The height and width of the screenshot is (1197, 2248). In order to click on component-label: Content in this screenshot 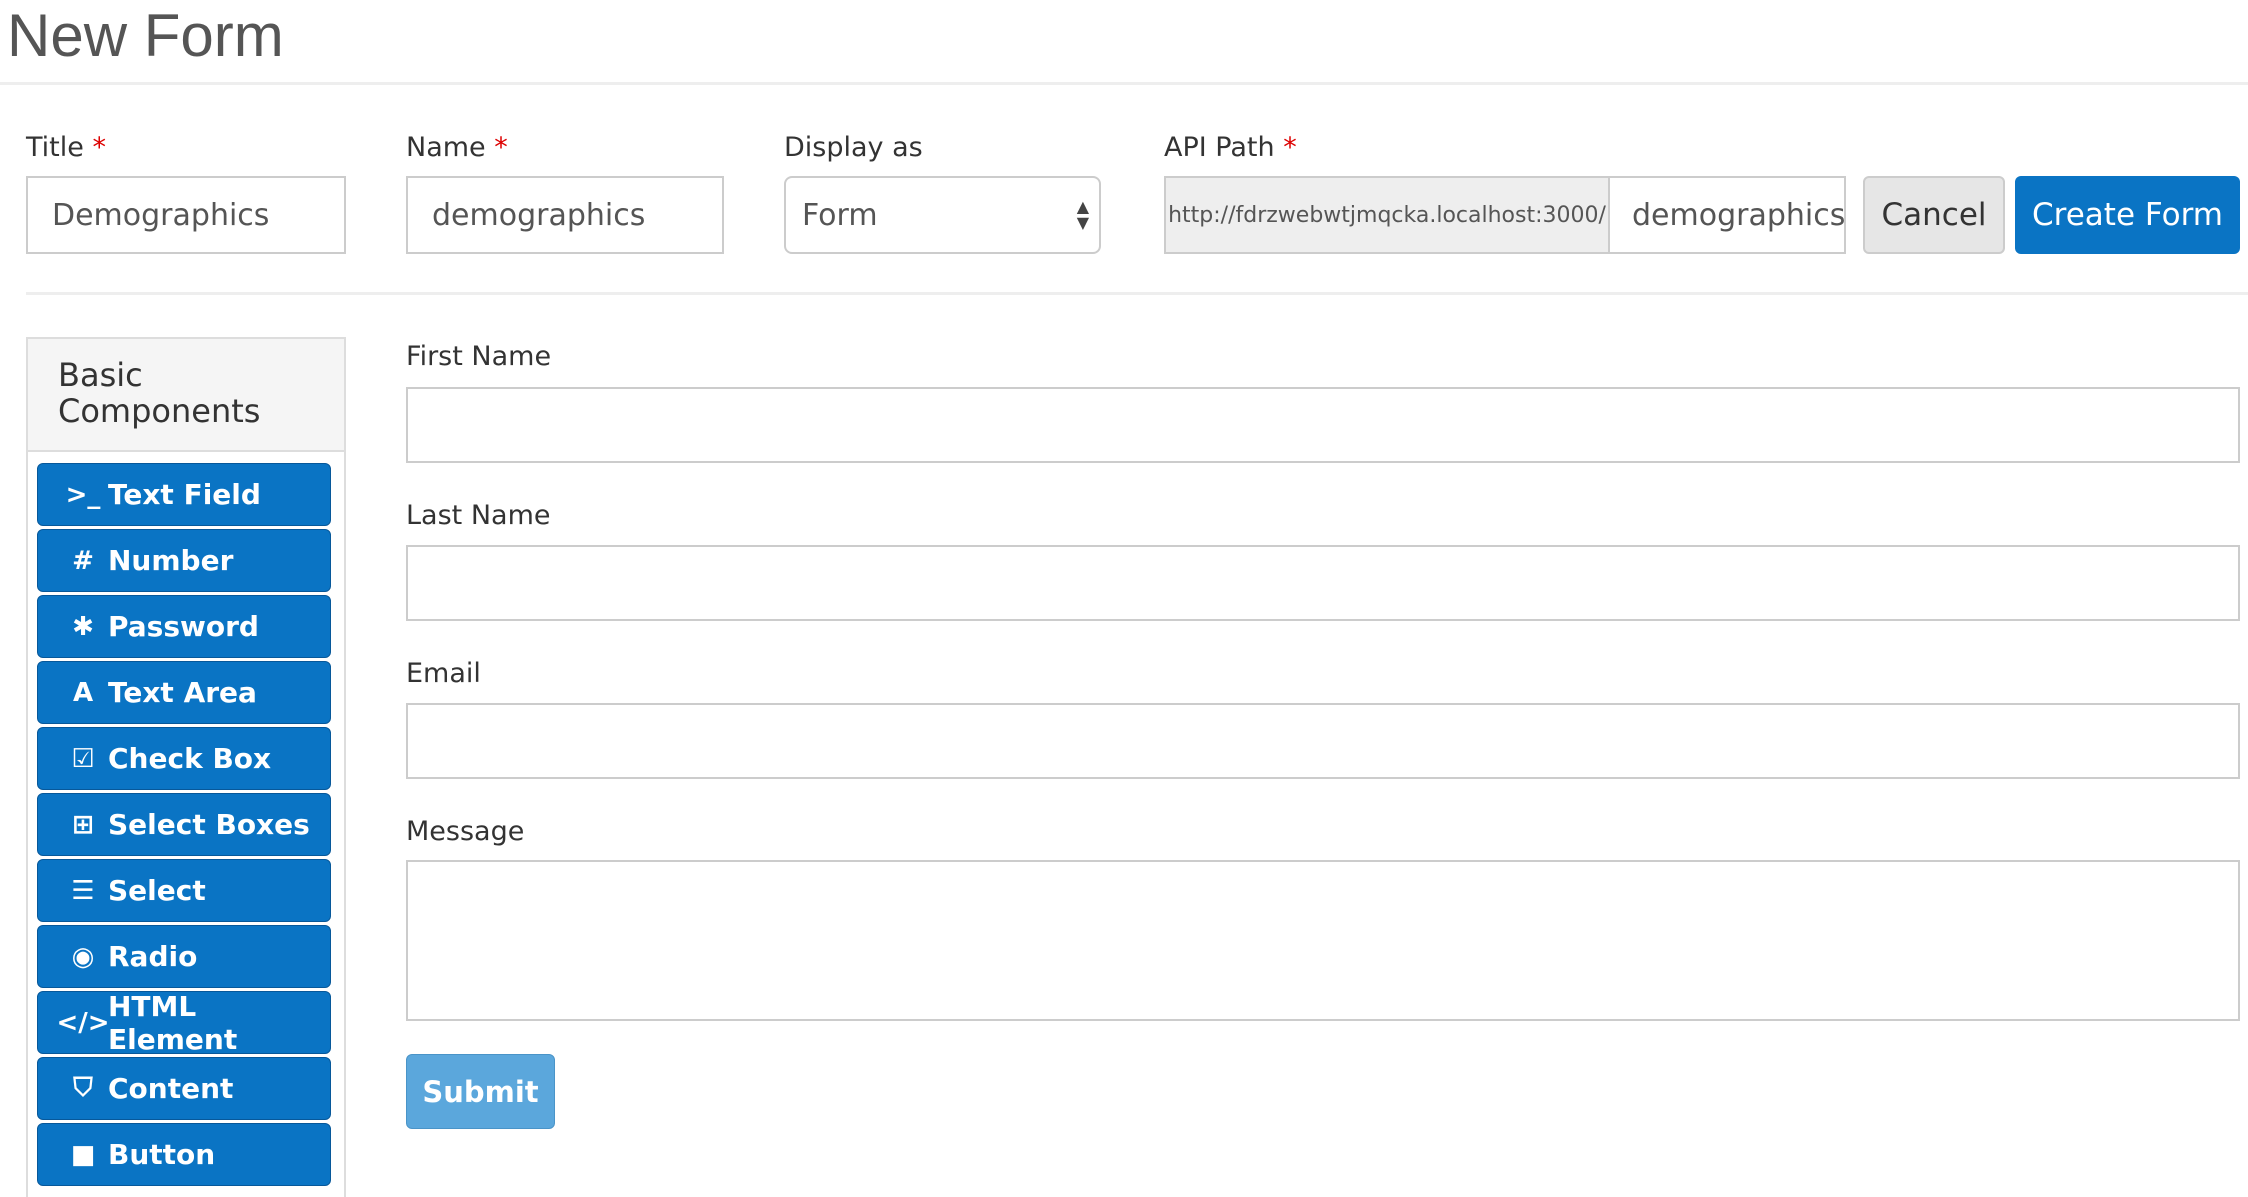, I will do `click(171, 1088)`.